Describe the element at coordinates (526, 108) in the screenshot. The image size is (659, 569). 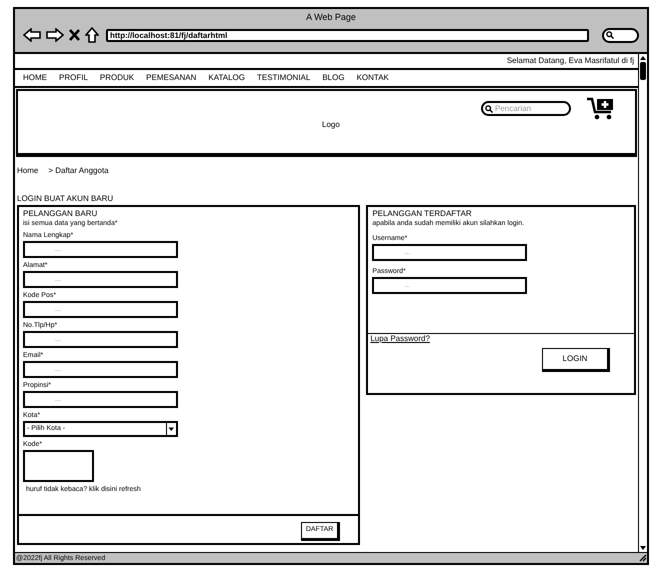
I see `search-field: Pencarian` at that location.